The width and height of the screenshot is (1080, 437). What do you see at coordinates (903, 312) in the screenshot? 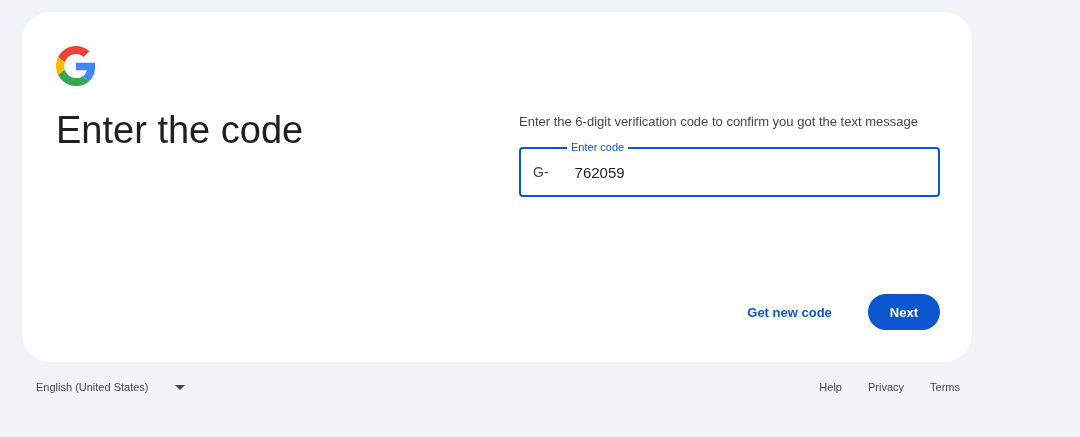
I see `next-button: Next` at bounding box center [903, 312].